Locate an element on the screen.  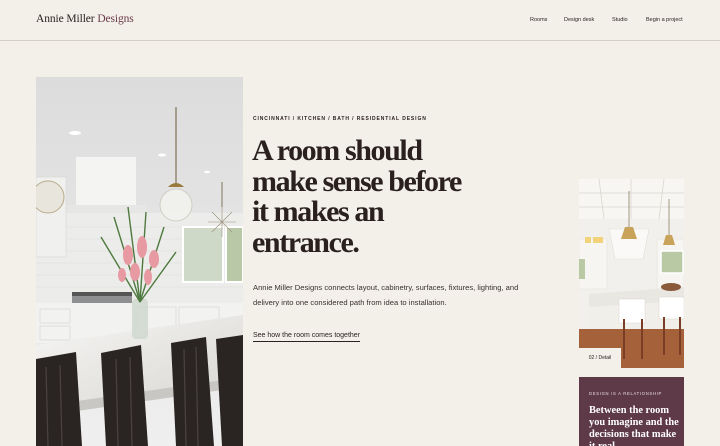
nav-rooms: Rooms is located at coordinates (538, 20).